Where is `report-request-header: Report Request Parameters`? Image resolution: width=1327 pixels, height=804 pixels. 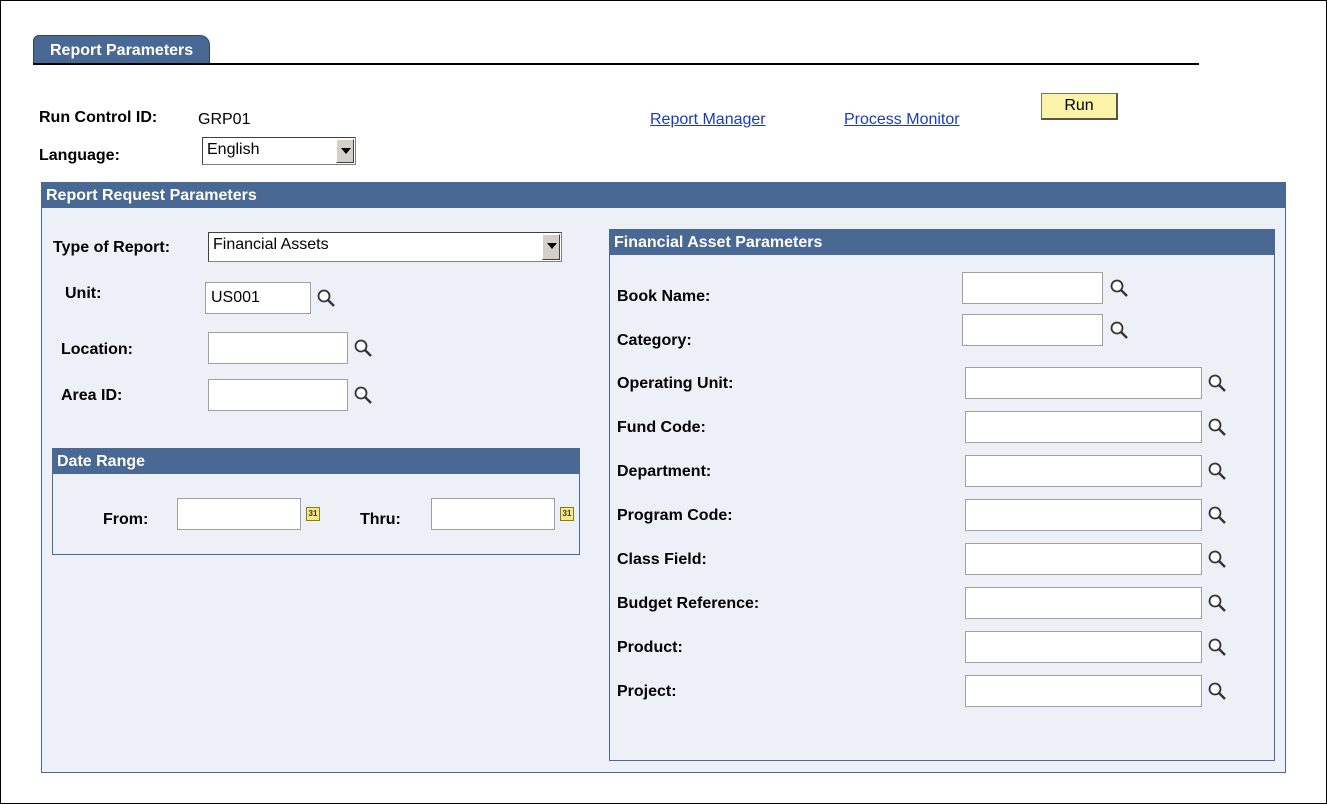 report-request-header: Report Request Parameters is located at coordinates (663, 195).